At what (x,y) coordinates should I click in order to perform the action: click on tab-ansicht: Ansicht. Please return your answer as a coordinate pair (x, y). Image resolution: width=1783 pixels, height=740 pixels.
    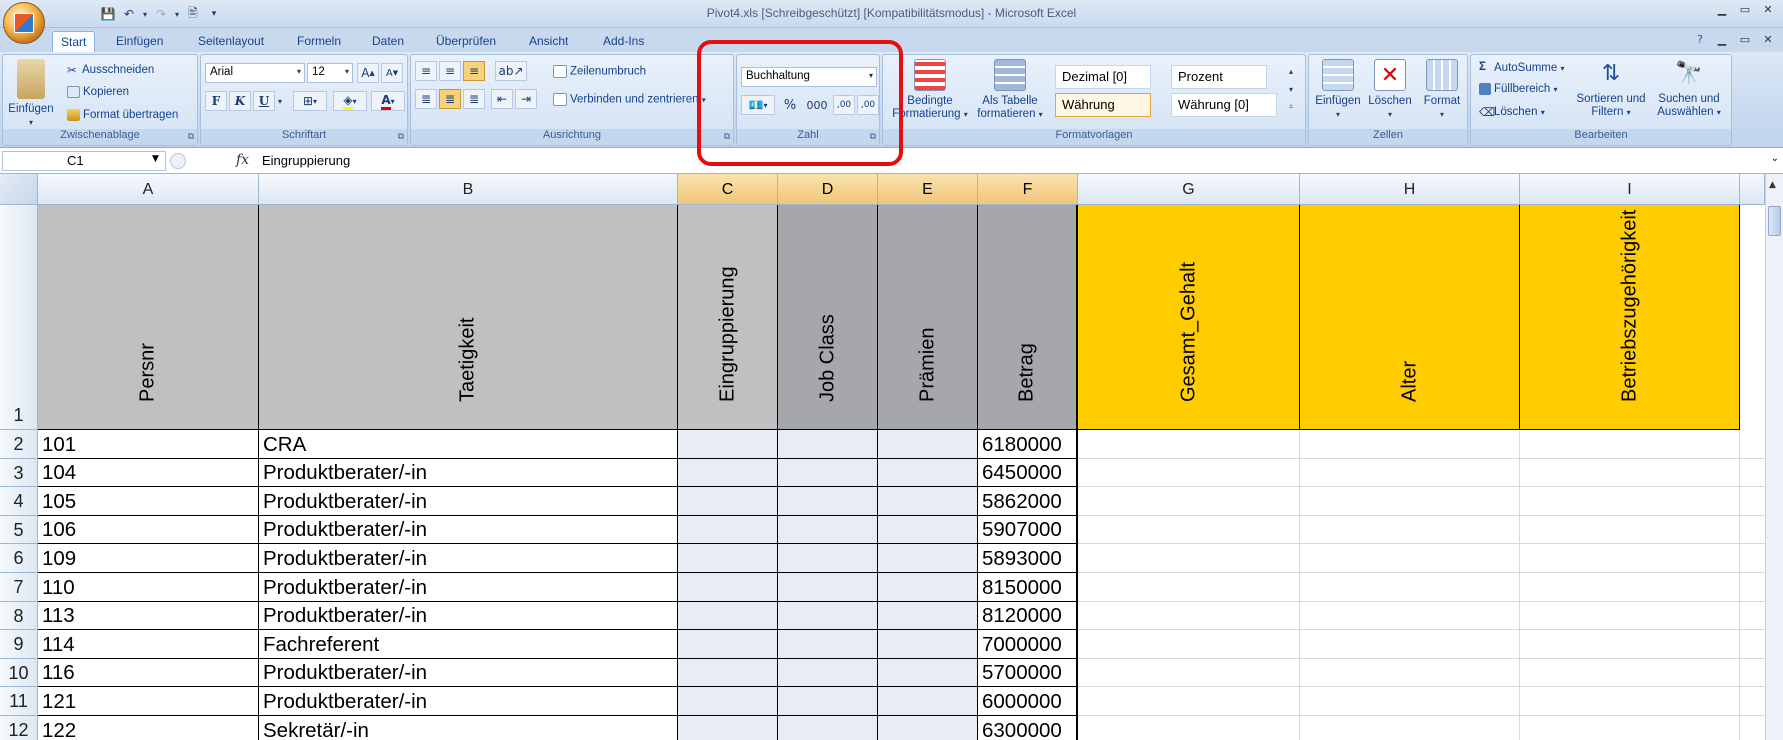
    Looking at the image, I should click on (548, 41).